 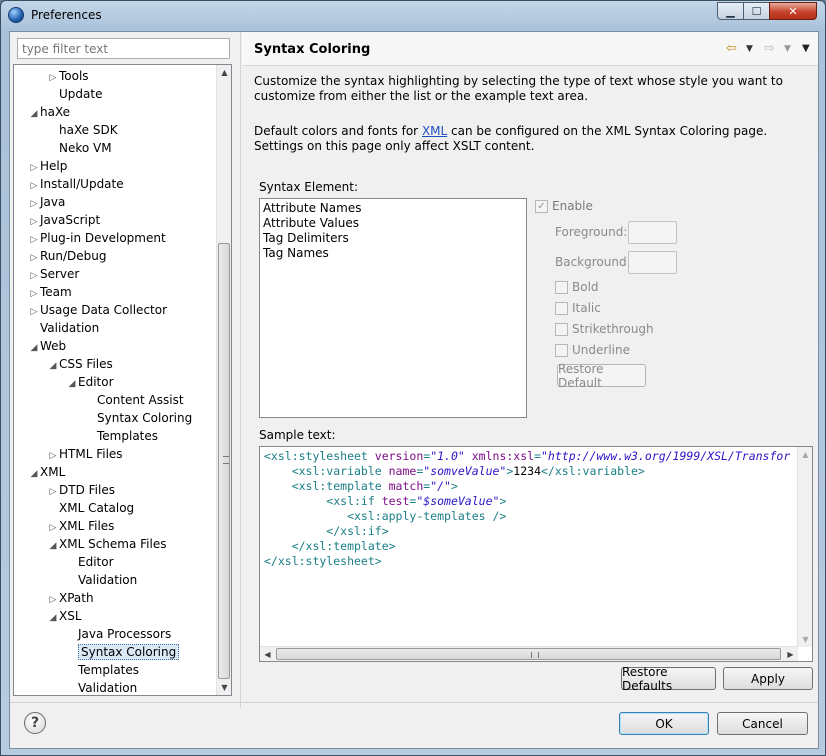 What do you see at coordinates (762, 723) in the screenshot?
I see `cancel-button: Cancel` at bounding box center [762, 723].